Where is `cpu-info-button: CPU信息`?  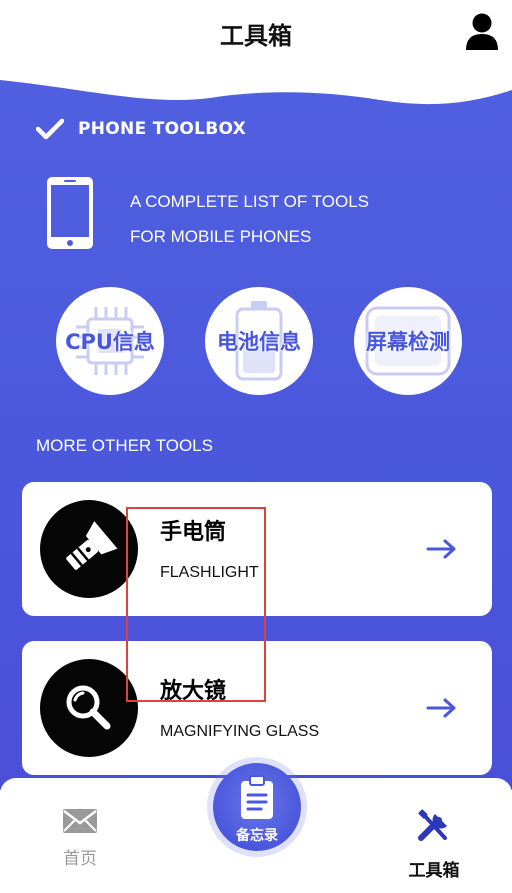
cpu-info-button: CPU信息 is located at coordinates (110, 341).